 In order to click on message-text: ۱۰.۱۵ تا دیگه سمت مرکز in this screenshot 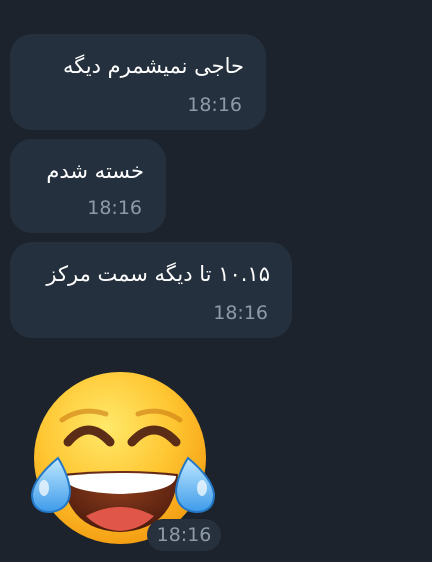, I will do `click(158, 274)`.